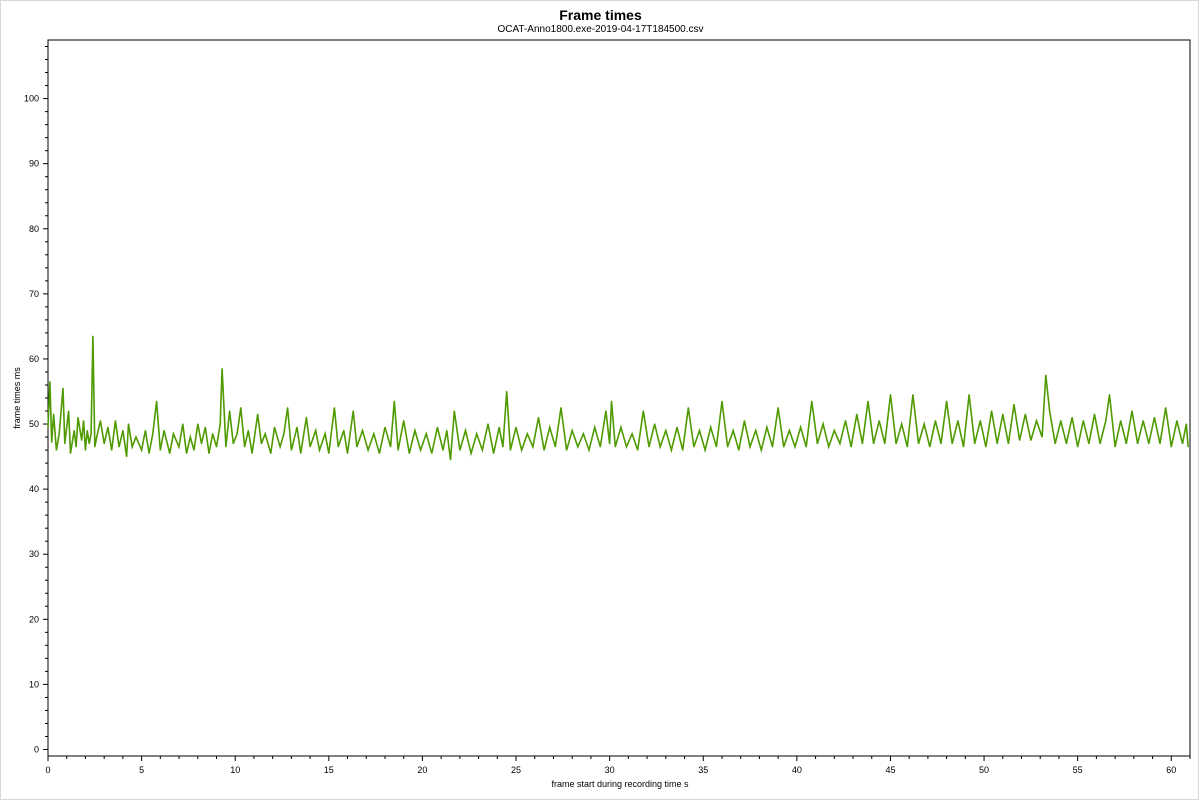 Image resolution: width=1201 pixels, height=802 pixels. Describe the element at coordinates (34, 164) in the screenshot. I see `y-tick-label: 90` at that location.